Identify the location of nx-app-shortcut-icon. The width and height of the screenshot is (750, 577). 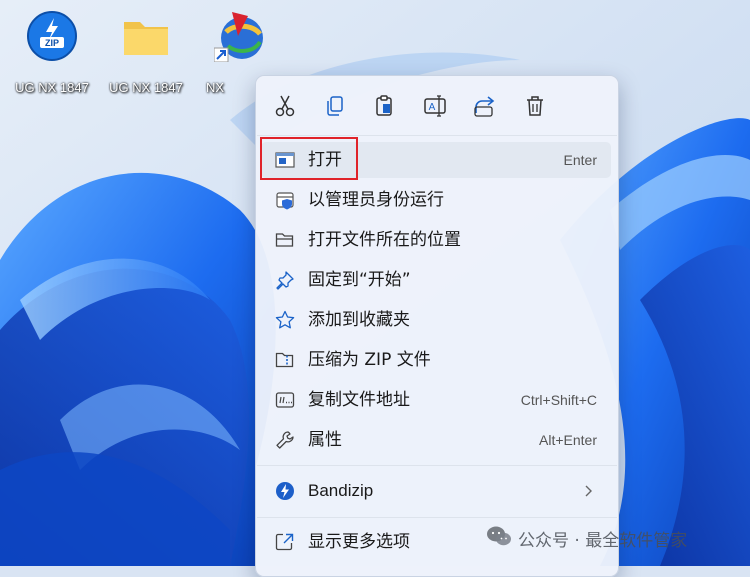
(238, 37).